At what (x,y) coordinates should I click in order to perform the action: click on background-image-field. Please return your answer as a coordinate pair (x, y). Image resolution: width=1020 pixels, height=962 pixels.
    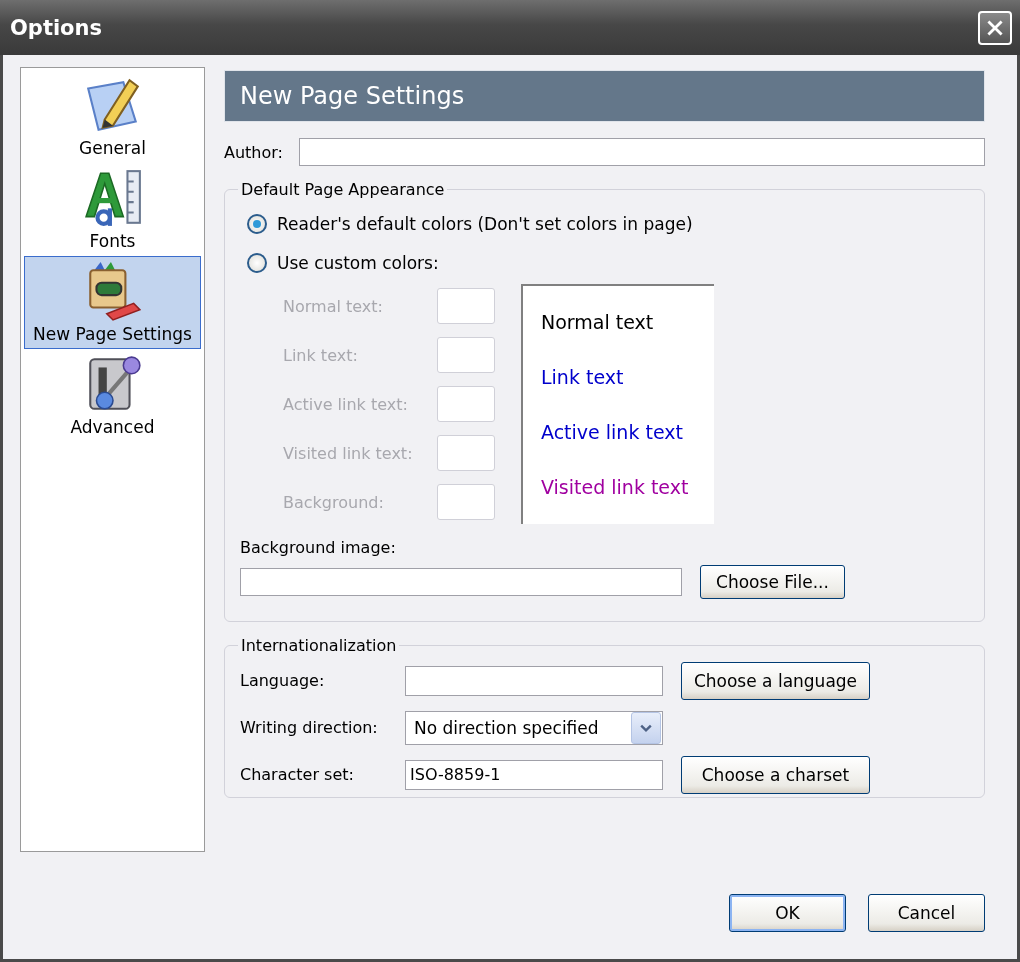
    Looking at the image, I should click on (461, 582).